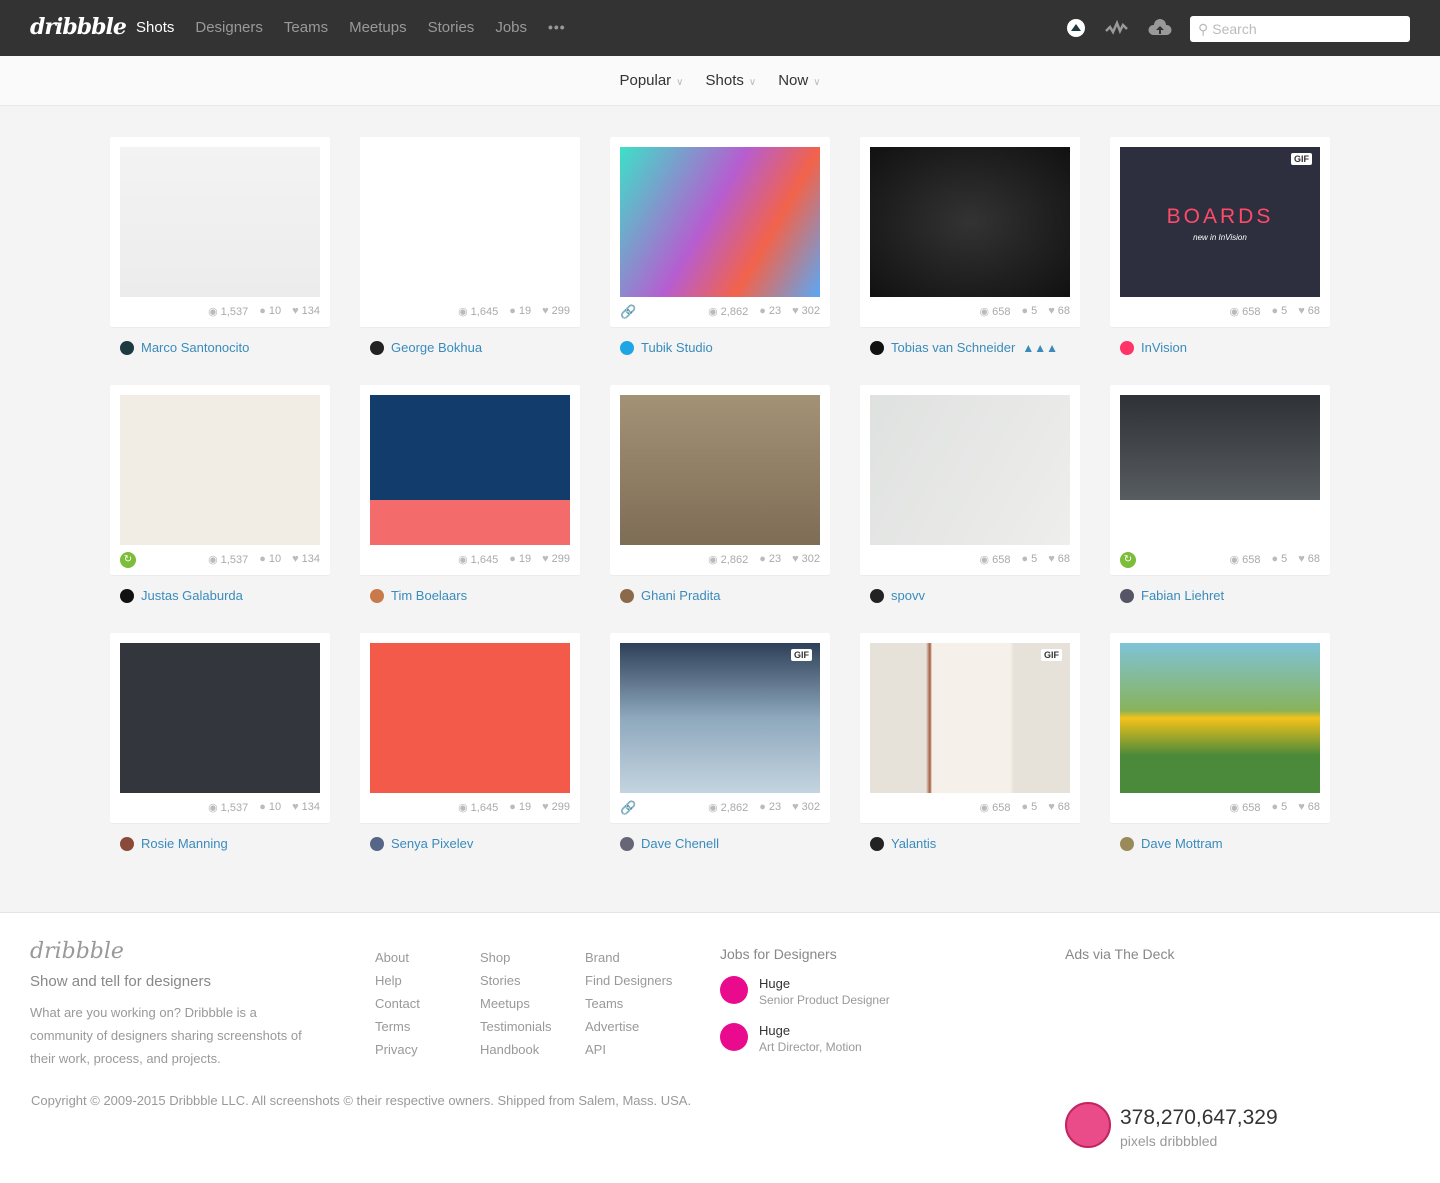 This screenshot has width=1440, height=1183. I want to click on author-name: Rosie Manning, so click(184, 843).